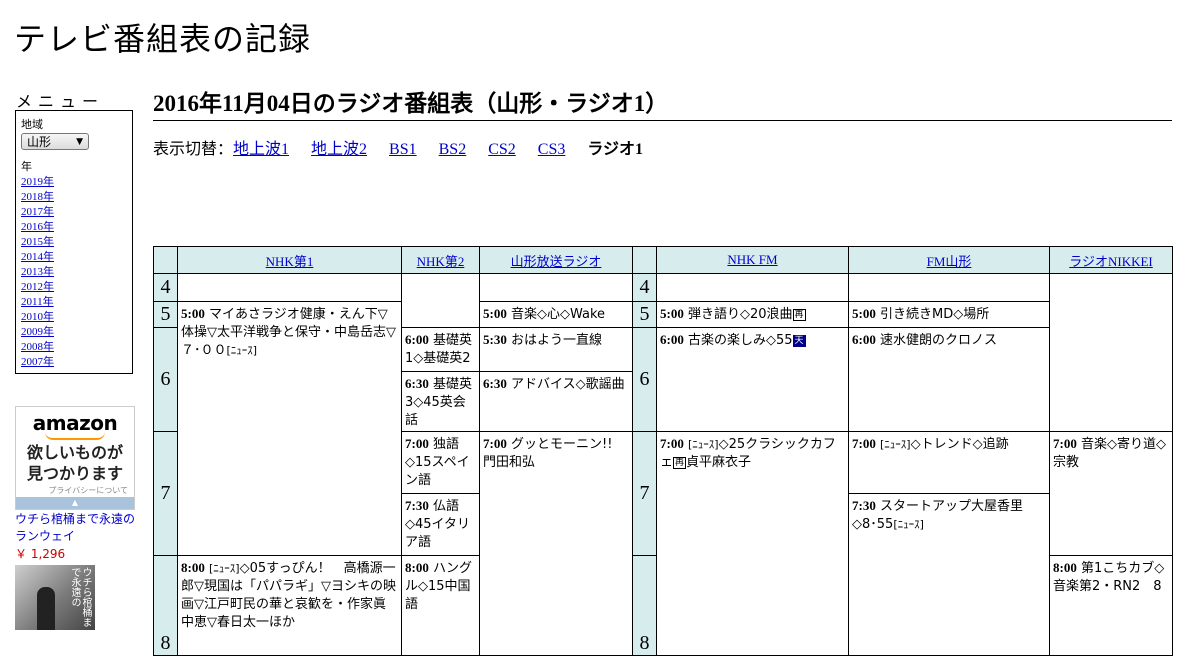 Image resolution: width=1200 pixels, height=656 pixels. What do you see at coordinates (937, 515) in the screenshot?
I see `program-title: スタートアップ大屋香里◇8･55` at bounding box center [937, 515].